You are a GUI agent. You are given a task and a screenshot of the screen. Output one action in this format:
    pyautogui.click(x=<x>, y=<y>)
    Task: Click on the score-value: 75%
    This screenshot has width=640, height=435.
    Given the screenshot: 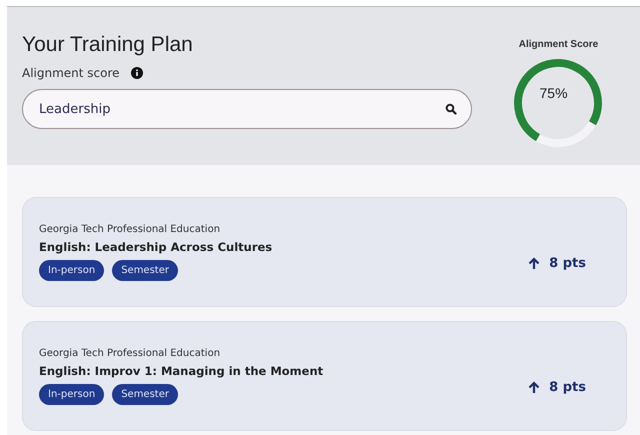 What is the action you would take?
    pyautogui.click(x=554, y=93)
    